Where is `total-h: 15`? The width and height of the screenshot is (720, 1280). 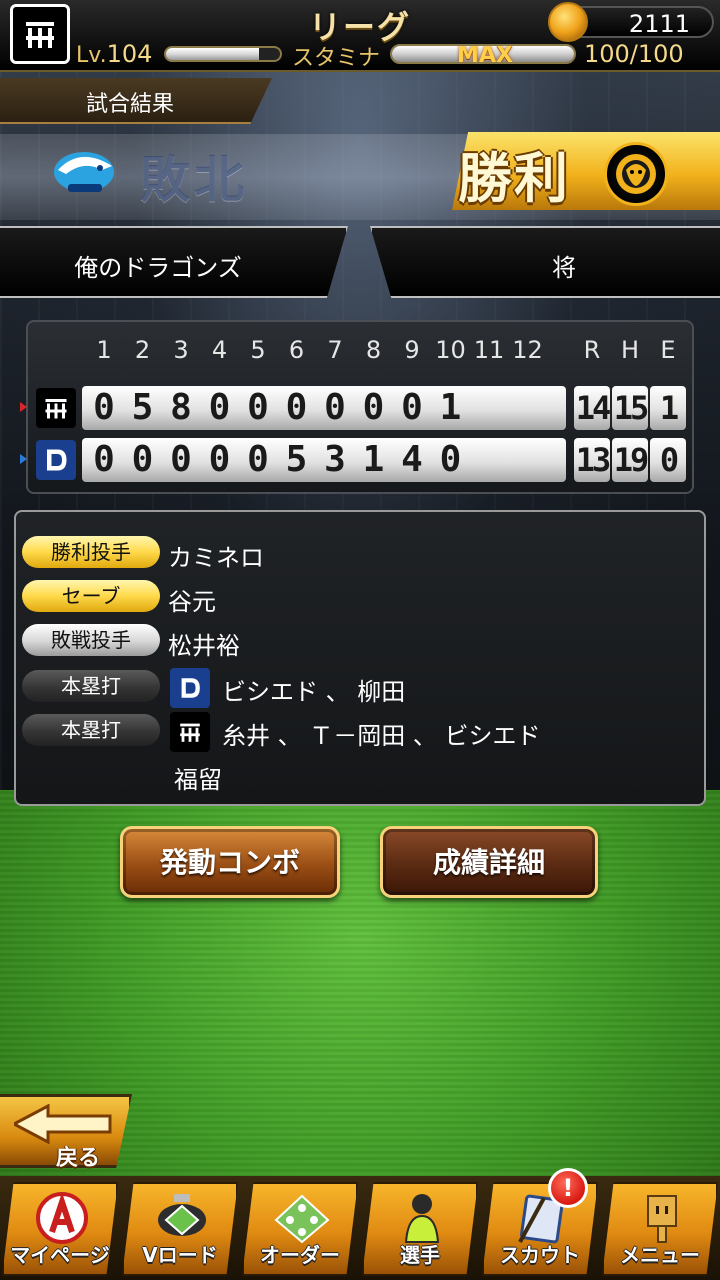 total-h: 15 is located at coordinates (630, 408).